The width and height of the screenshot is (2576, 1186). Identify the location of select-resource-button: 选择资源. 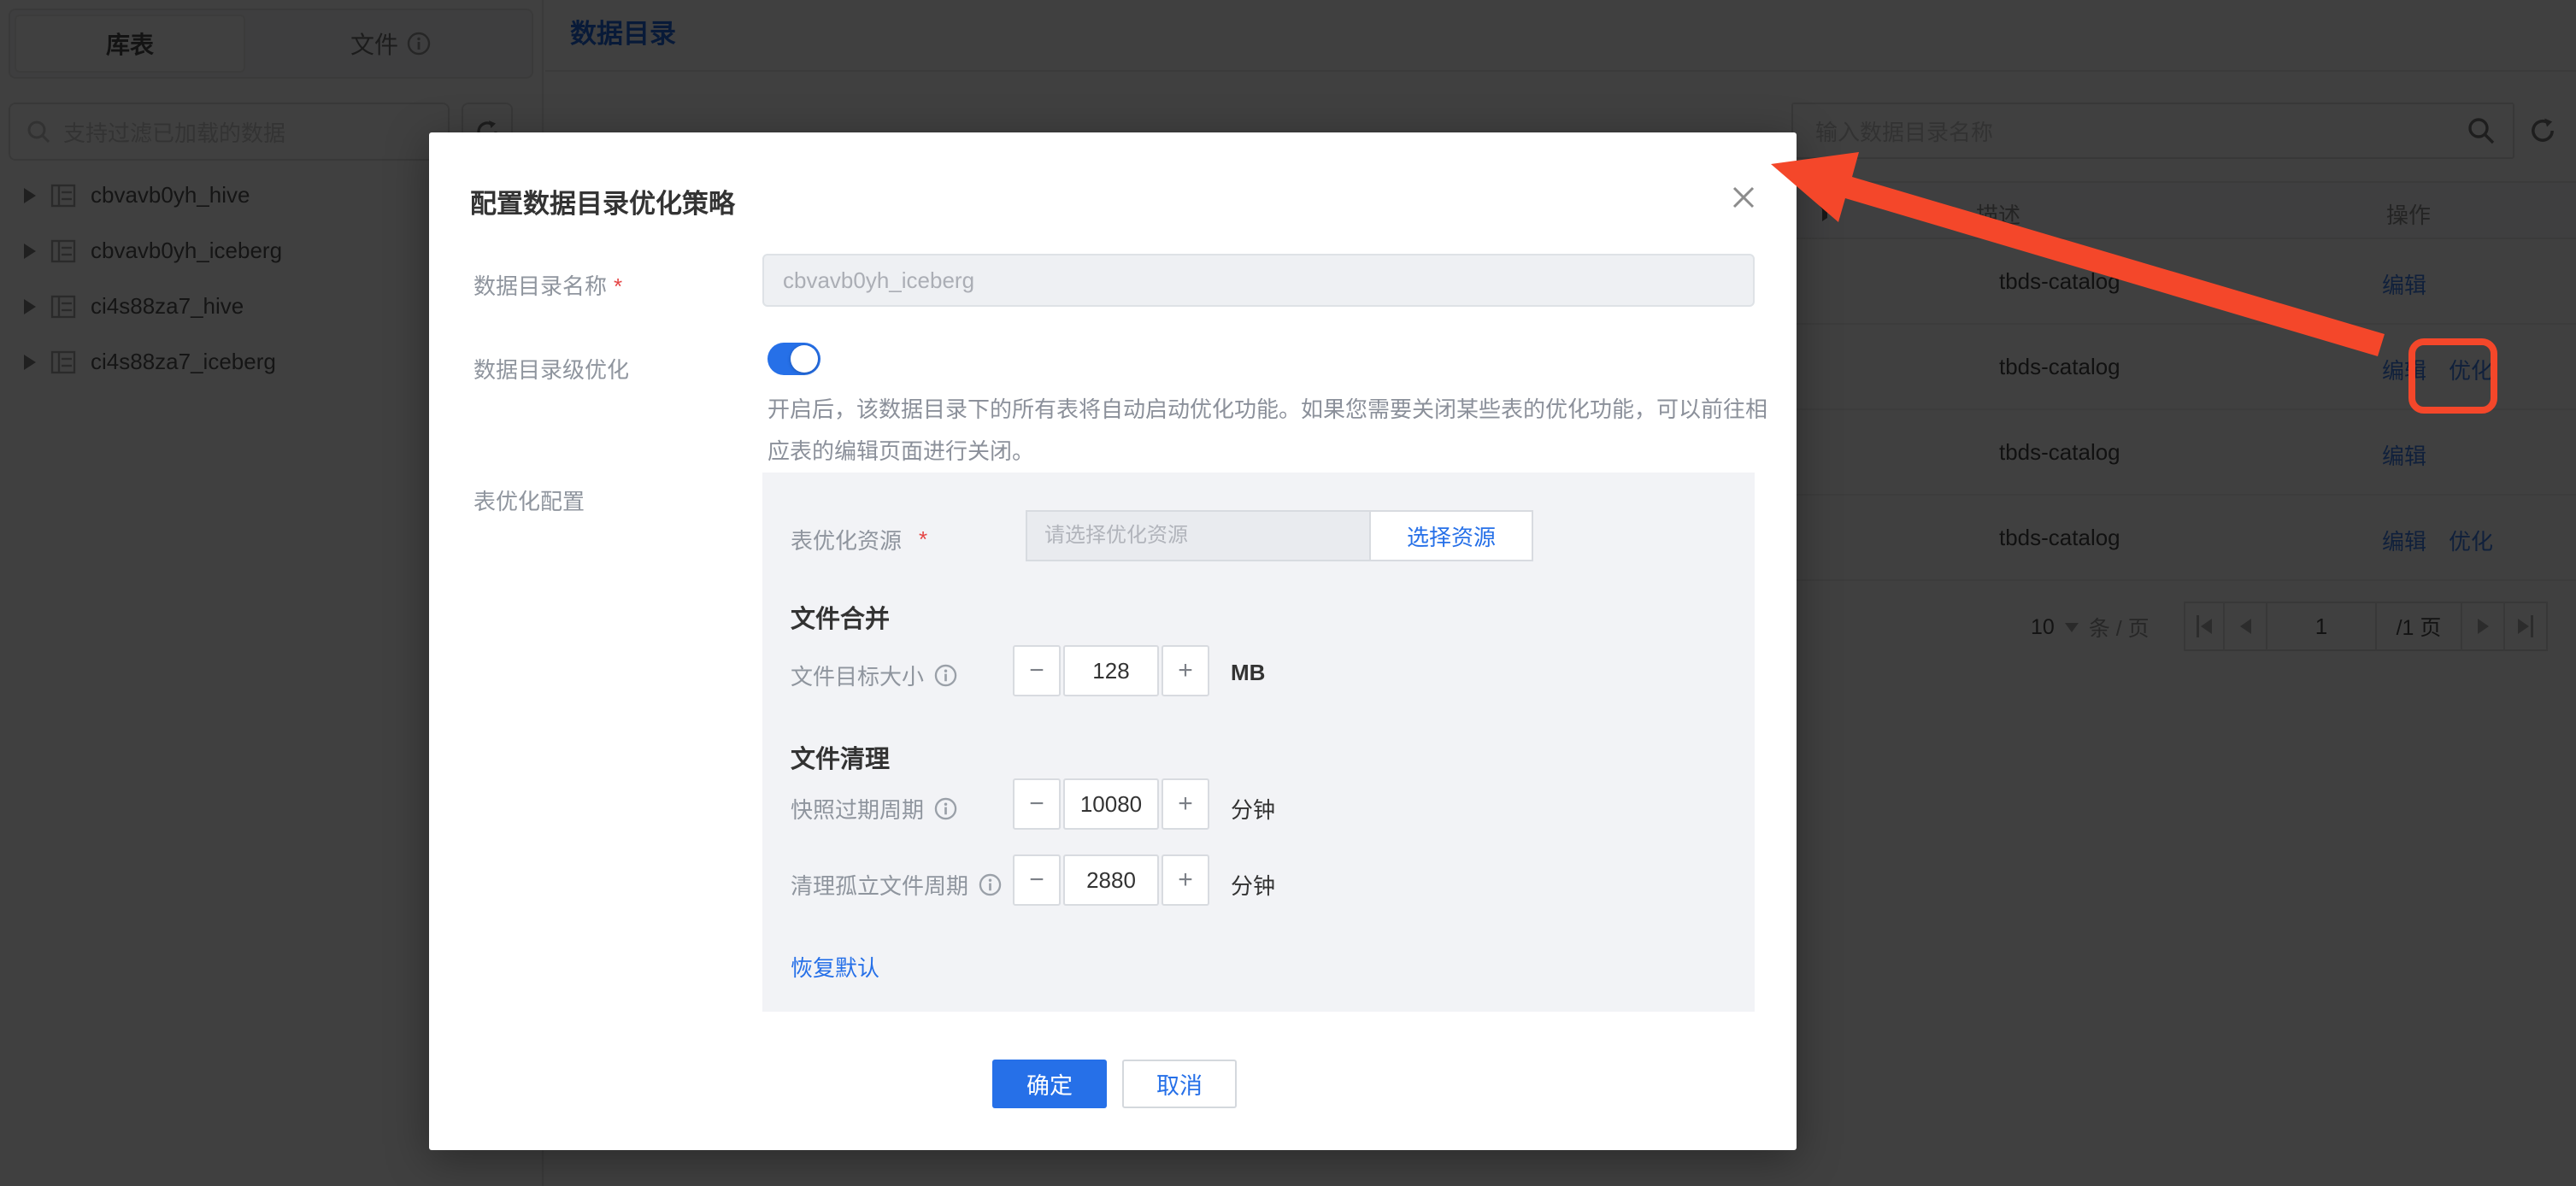
(1451, 535).